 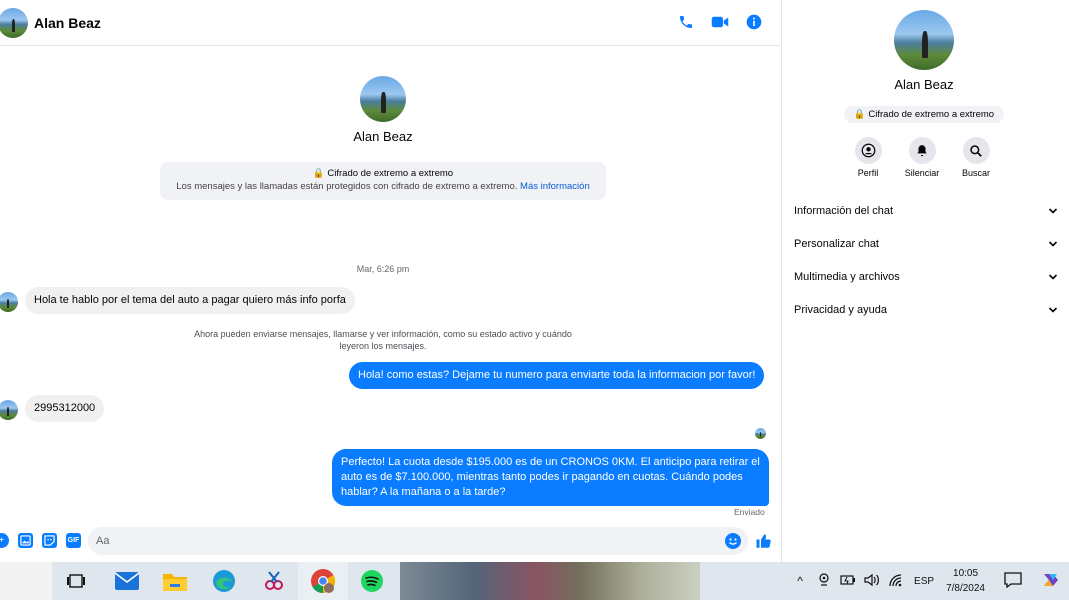 I want to click on incoming-message: 2995312000, so click(x=65, y=408).